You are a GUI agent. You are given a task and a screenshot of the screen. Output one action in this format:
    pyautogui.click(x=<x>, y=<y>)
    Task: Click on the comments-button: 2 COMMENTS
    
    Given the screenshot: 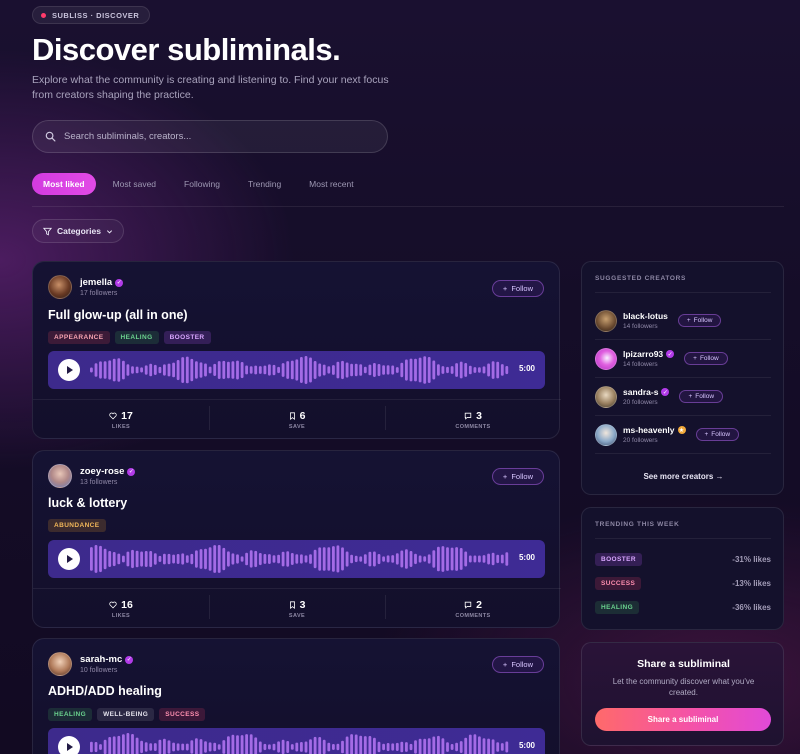 What is the action you would take?
    pyautogui.click(x=473, y=608)
    